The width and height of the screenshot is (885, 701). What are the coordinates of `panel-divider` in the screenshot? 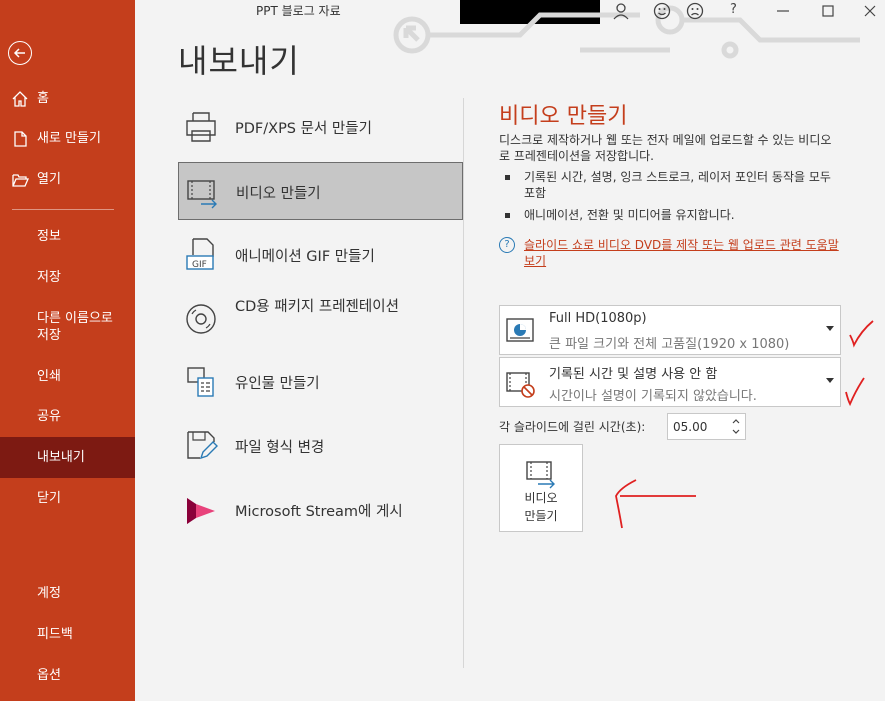 It's located at (463, 383).